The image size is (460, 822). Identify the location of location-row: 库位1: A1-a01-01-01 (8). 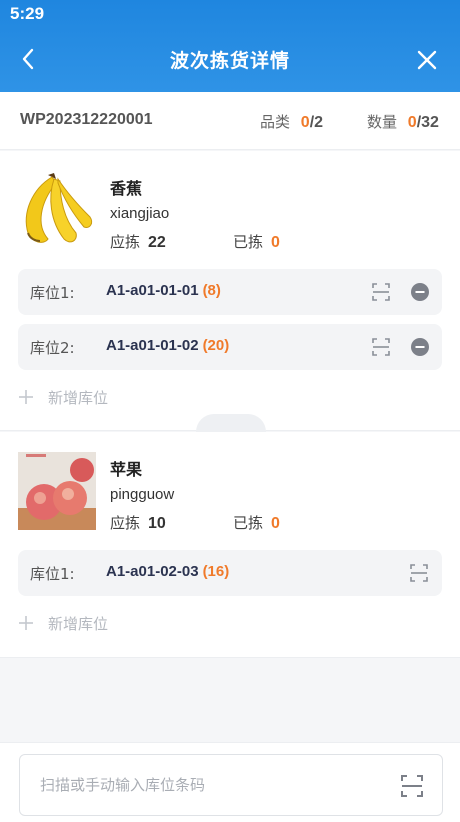
(230, 292).